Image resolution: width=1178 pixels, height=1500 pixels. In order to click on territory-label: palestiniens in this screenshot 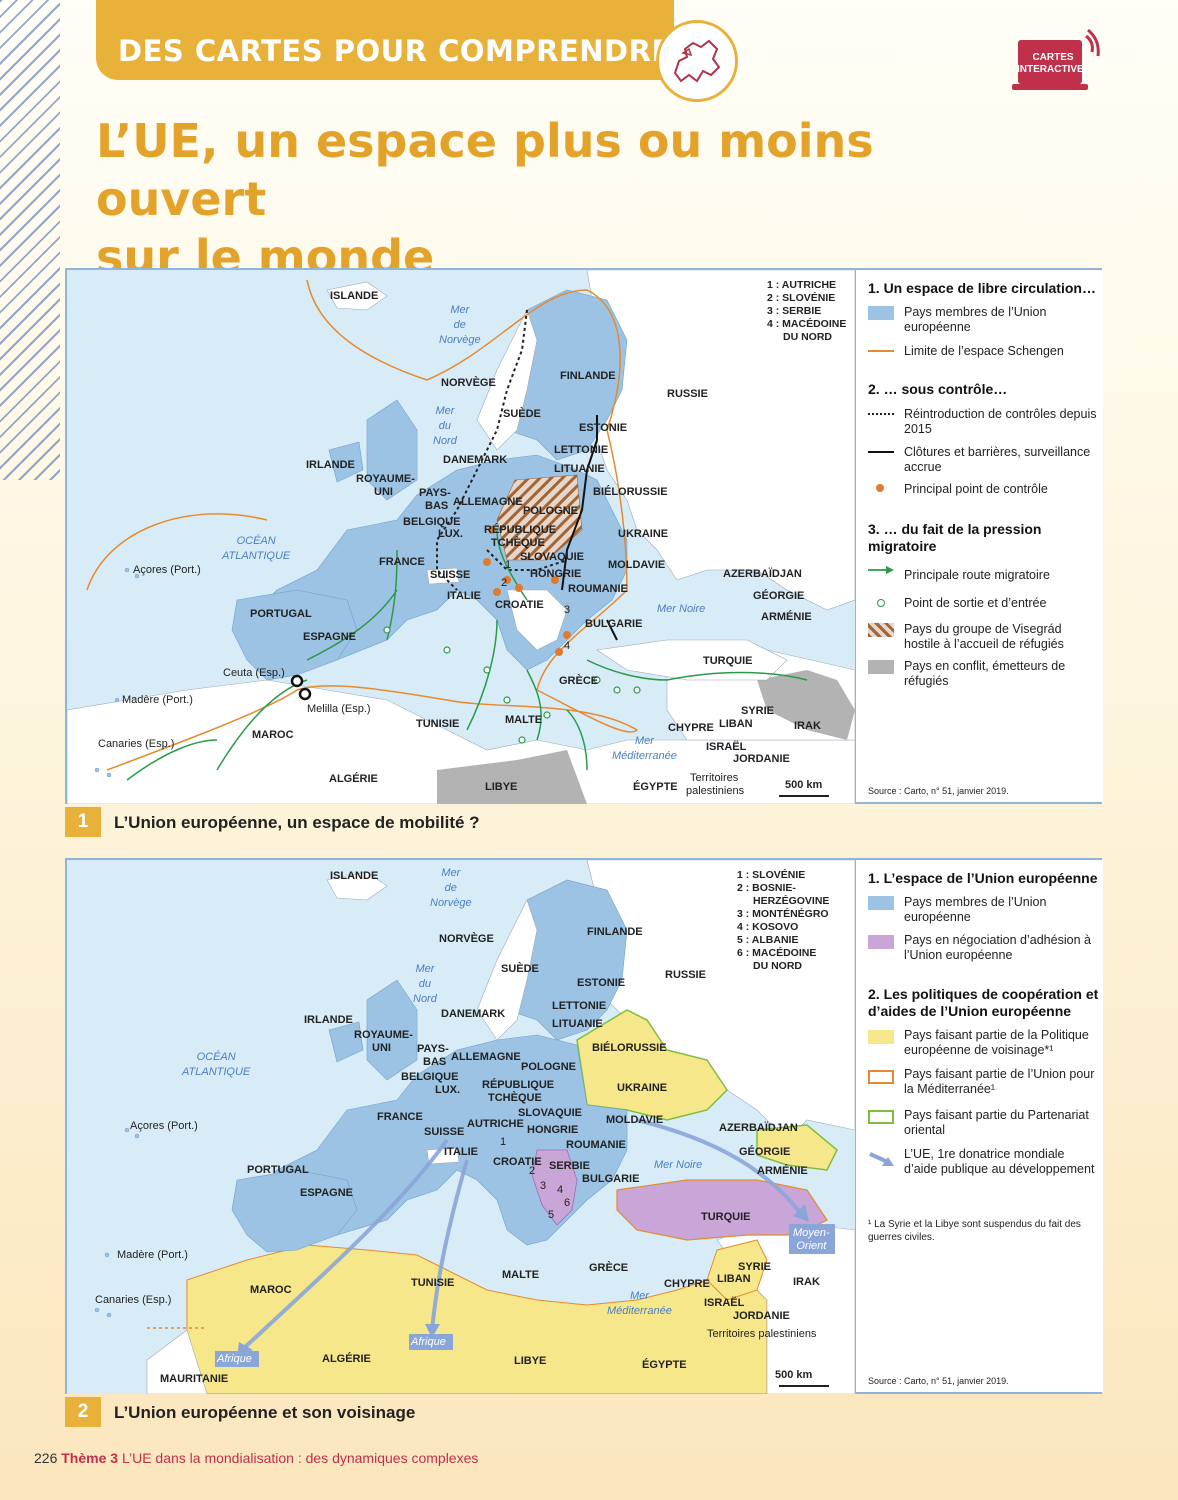, I will do `click(715, 791)`.